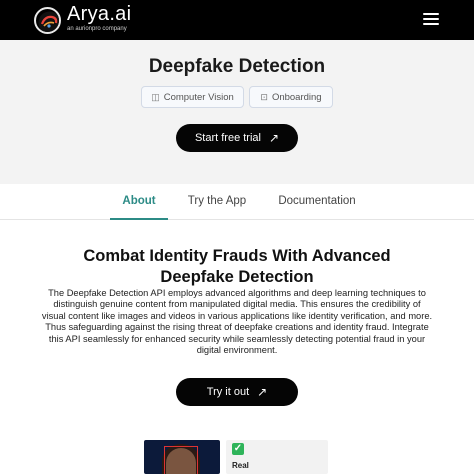 This screenshot has width=474, height=474. I want to click on button-label: Try it out, so click(228, 392).